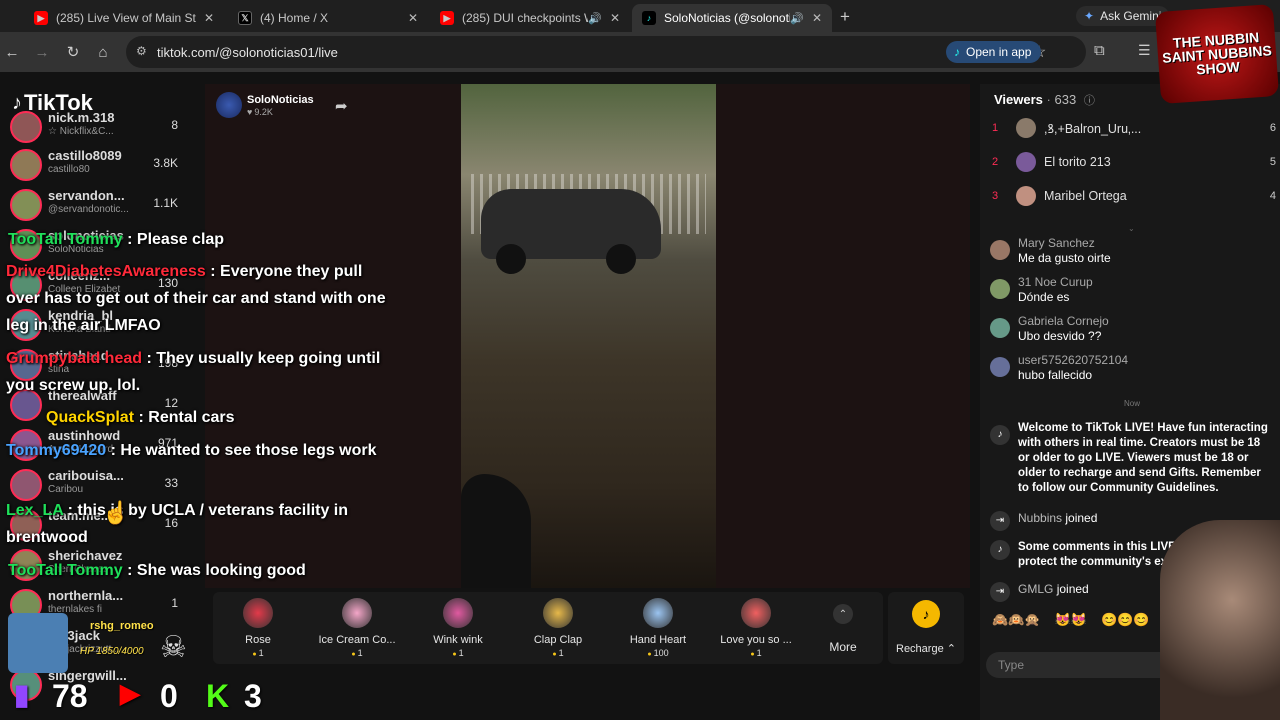 This screenshot has width=1280, height=720. What do you see at coordinates (258, 628) in the screenshot?
I see `gift-item: Rose 1` at bounding box center [258, 628].